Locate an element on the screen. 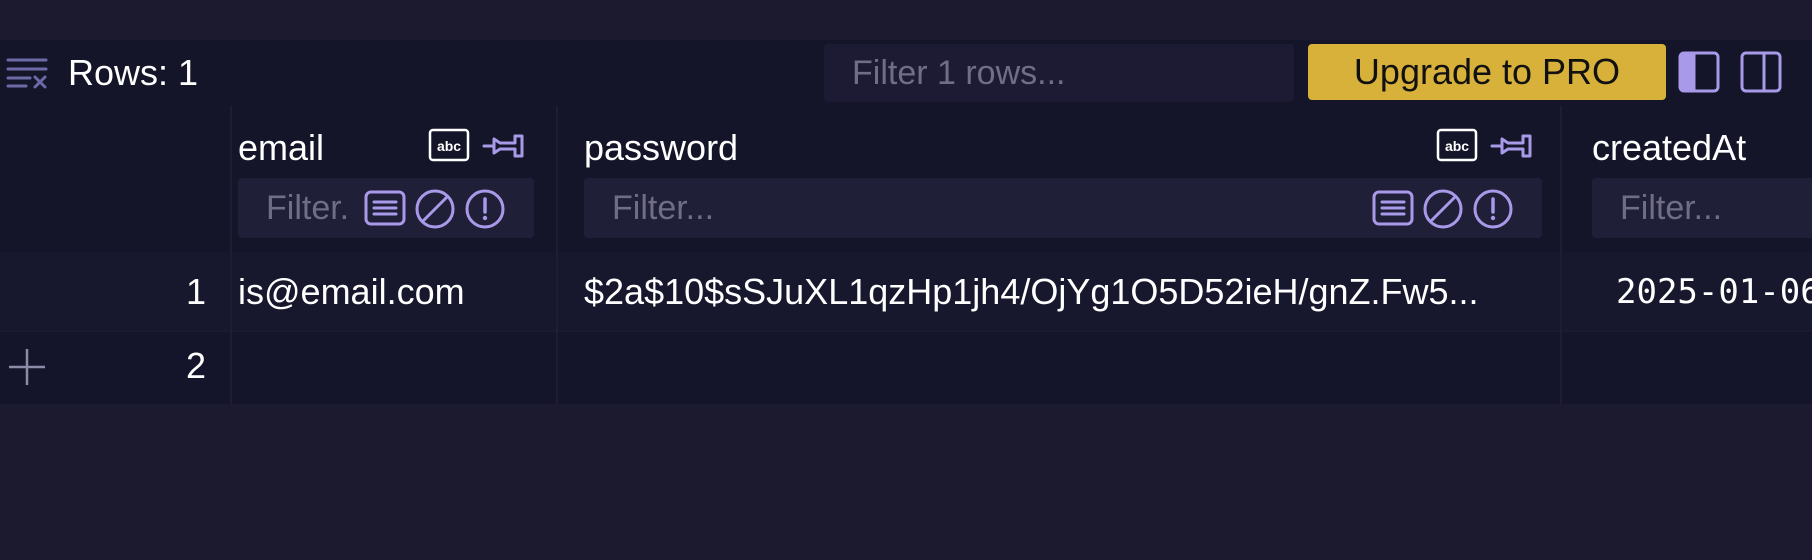 The width and height of the screenshot is (1812, 560). createdAt-filter is located at coordinates (1702, 208).